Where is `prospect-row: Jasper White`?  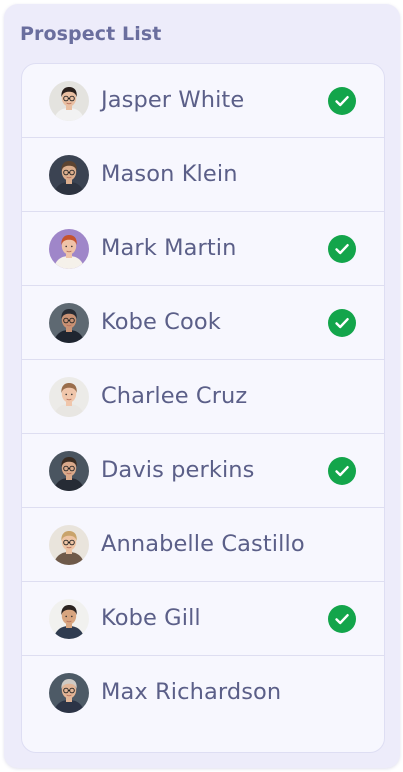 prospect-row: Jasper White is located at coordinates (203, 101).